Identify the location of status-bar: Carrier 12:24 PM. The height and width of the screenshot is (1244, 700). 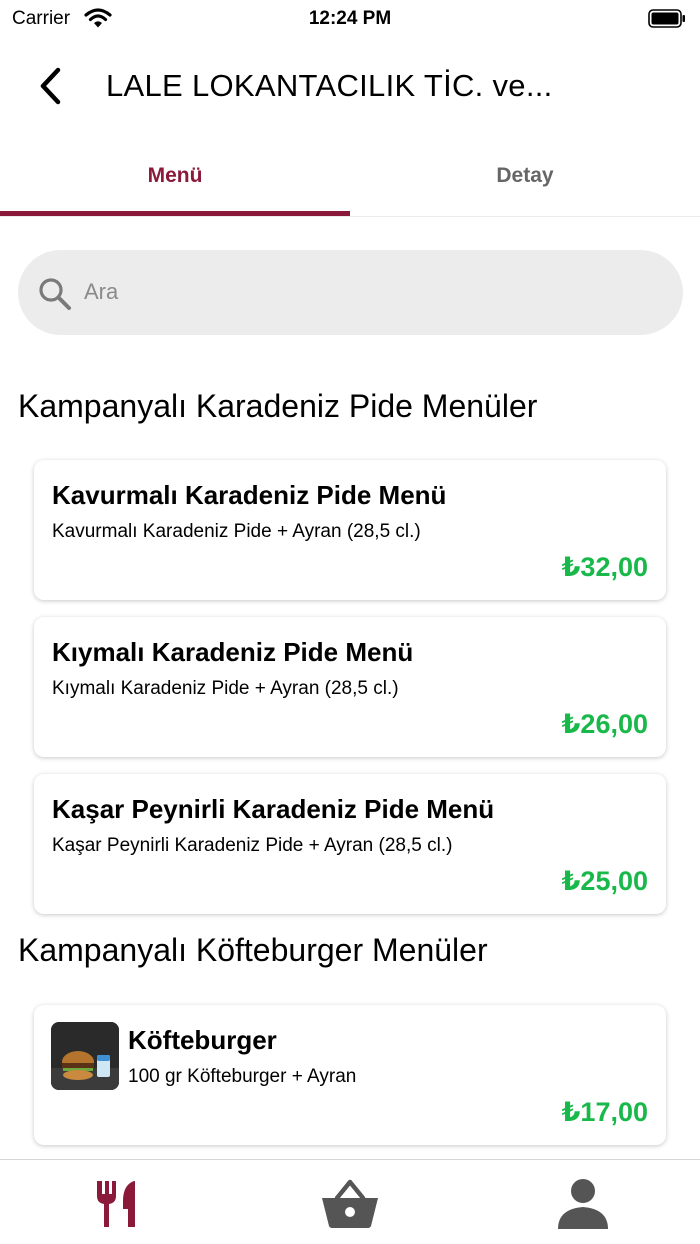
(350, 19).